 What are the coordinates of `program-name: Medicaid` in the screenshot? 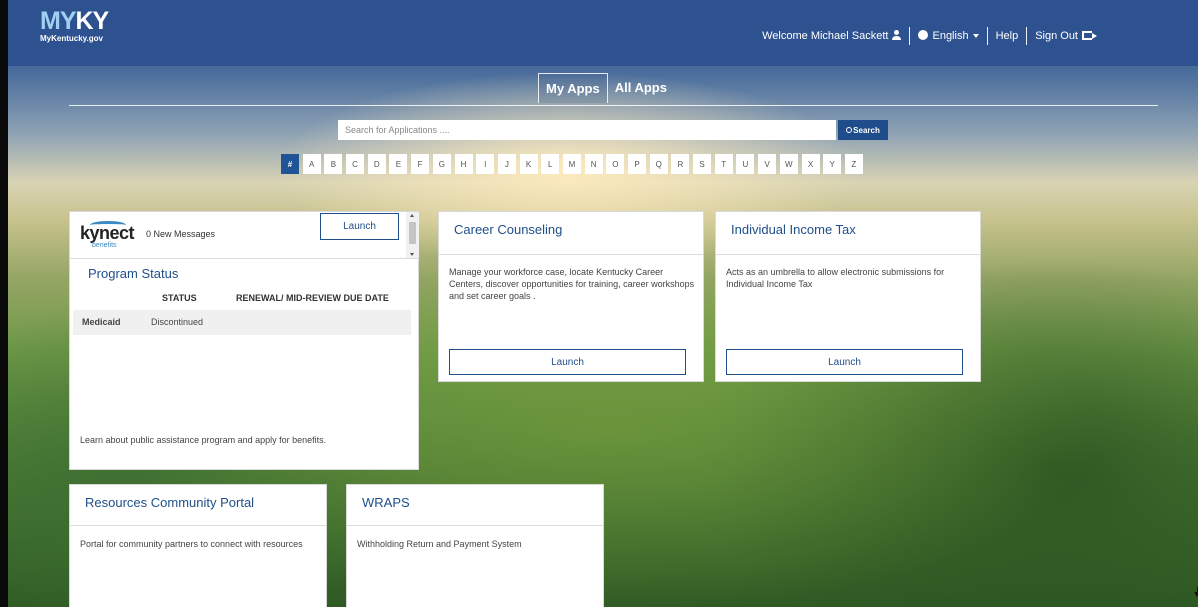 It's located at (101, 322).